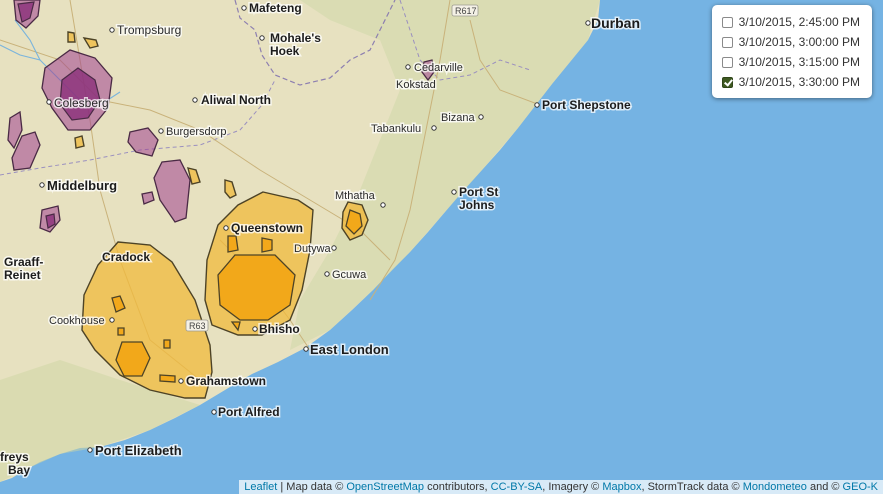  I want to click on label-dutywa: Dutywa, so click(313, 249).